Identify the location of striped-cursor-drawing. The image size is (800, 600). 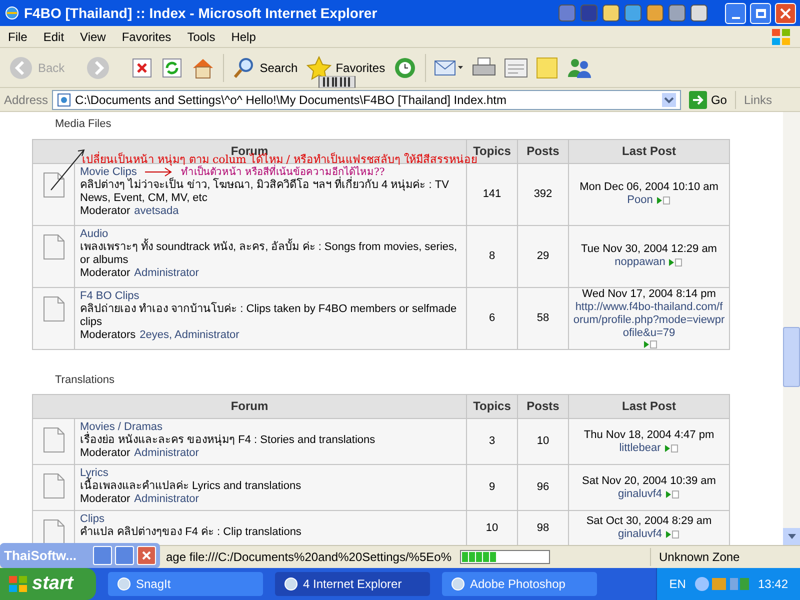
(337, 82).